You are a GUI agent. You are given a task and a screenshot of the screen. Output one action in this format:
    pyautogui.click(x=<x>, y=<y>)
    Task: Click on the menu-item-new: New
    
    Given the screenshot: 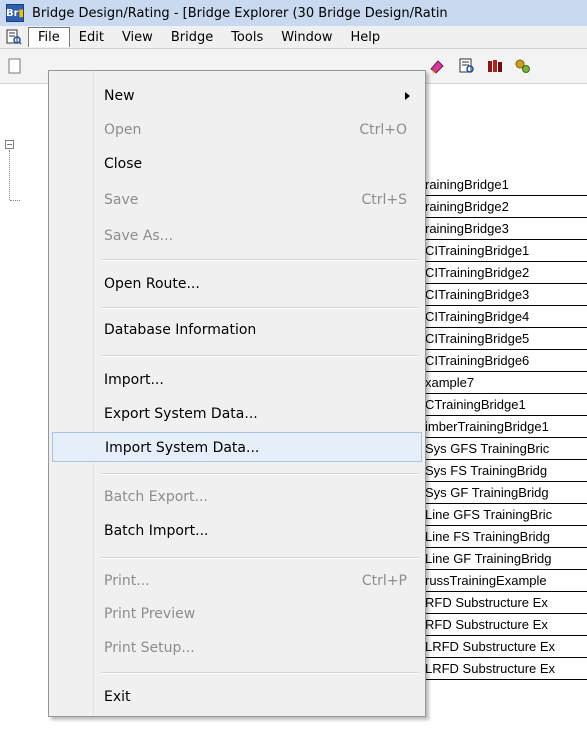 What is the action you would take?
    pyautogui.click(x=237, y=96)
    